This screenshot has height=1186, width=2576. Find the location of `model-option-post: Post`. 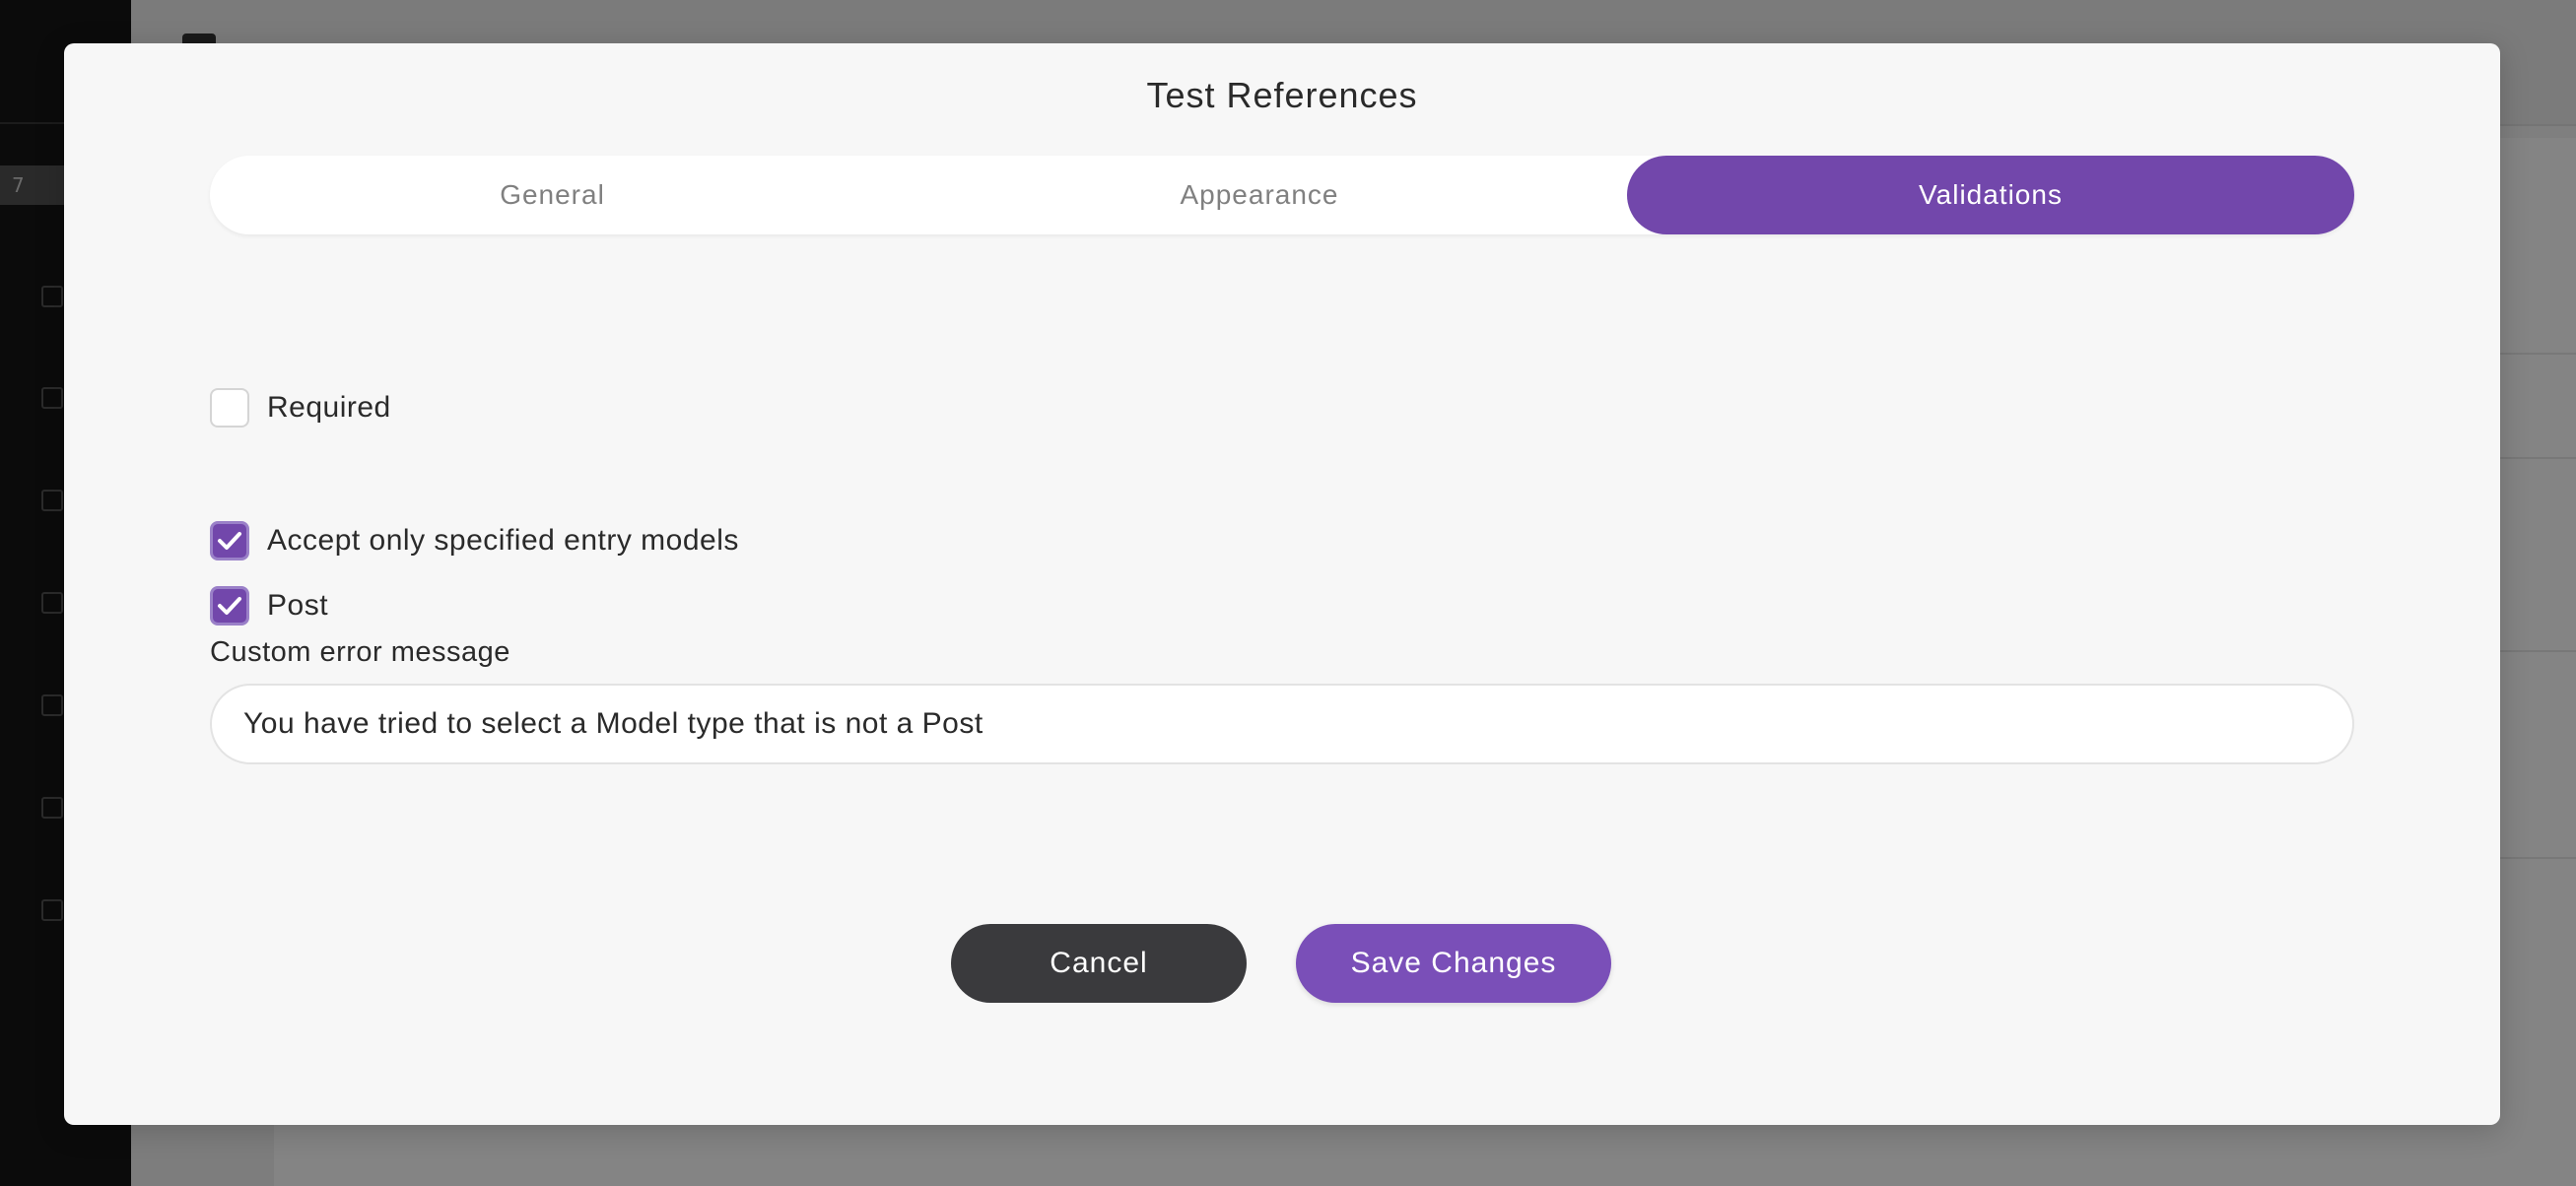

model-option-post: Post is located at coordinates (269, 605).